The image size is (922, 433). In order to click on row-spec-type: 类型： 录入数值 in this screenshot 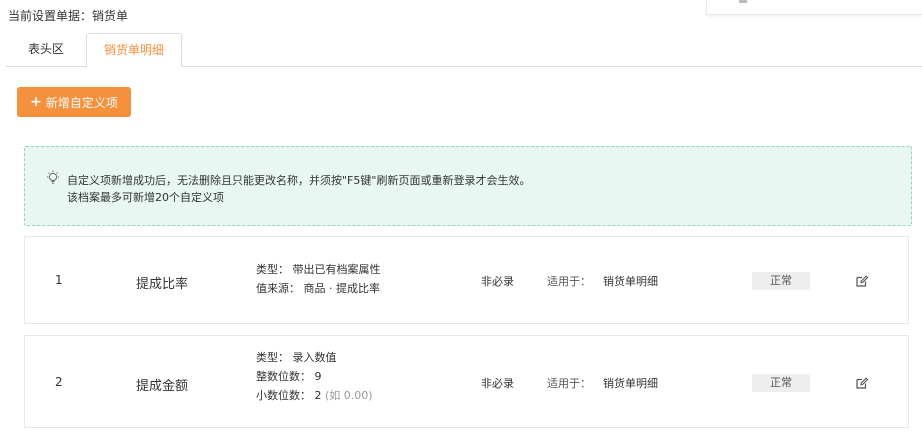, I will do `click(296, 357)`.